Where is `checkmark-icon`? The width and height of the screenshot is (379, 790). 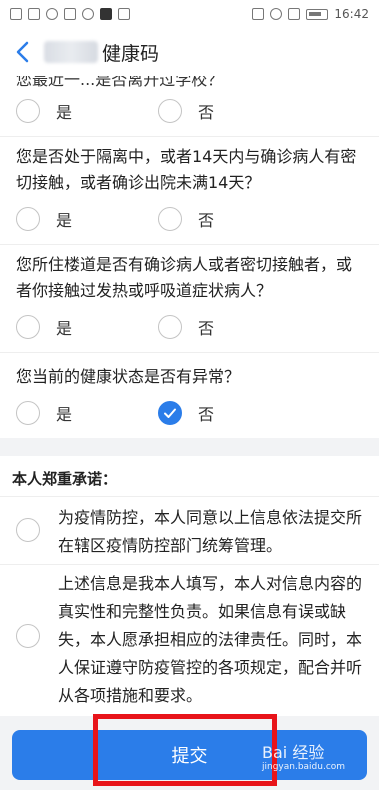
checkmark-icon is located at coordinates (170, 413).